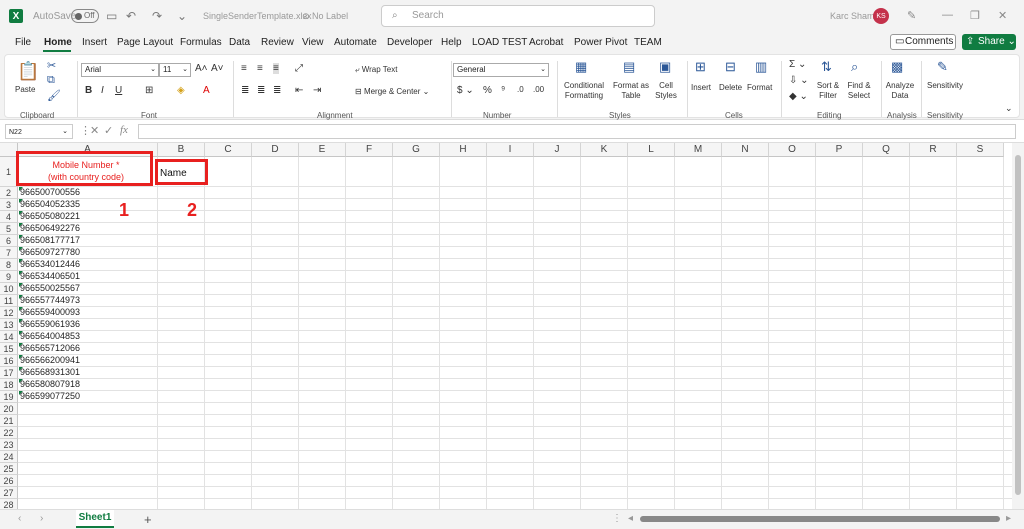 The width and height of the screenshot is (1024, 529). What do you see at coordinates (9, 433) in the screenshot?
I see `row-header-22: 22` at bounding box center [9, 433].